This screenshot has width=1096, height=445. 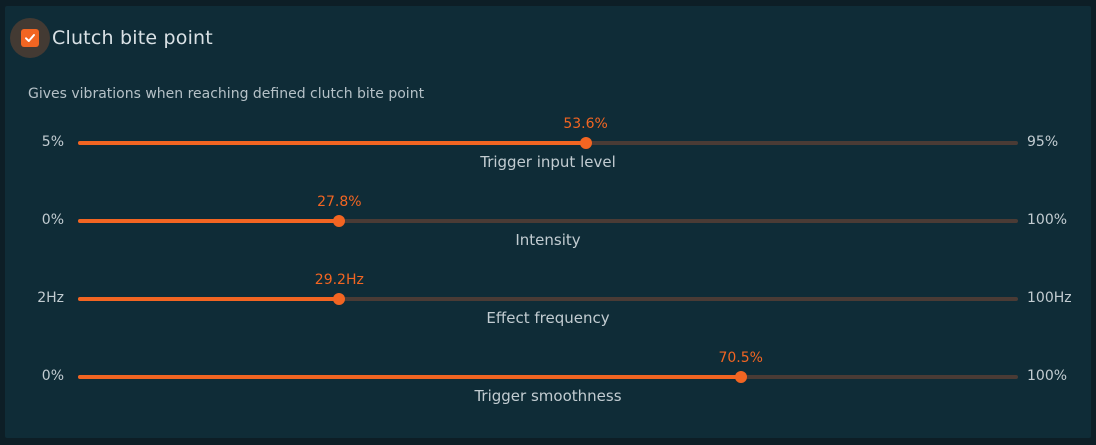 What do you see at coordinates (740, 358) in the screenshot?
I see `slider-value-label: 70.5%` at bounding box center [740, 358].